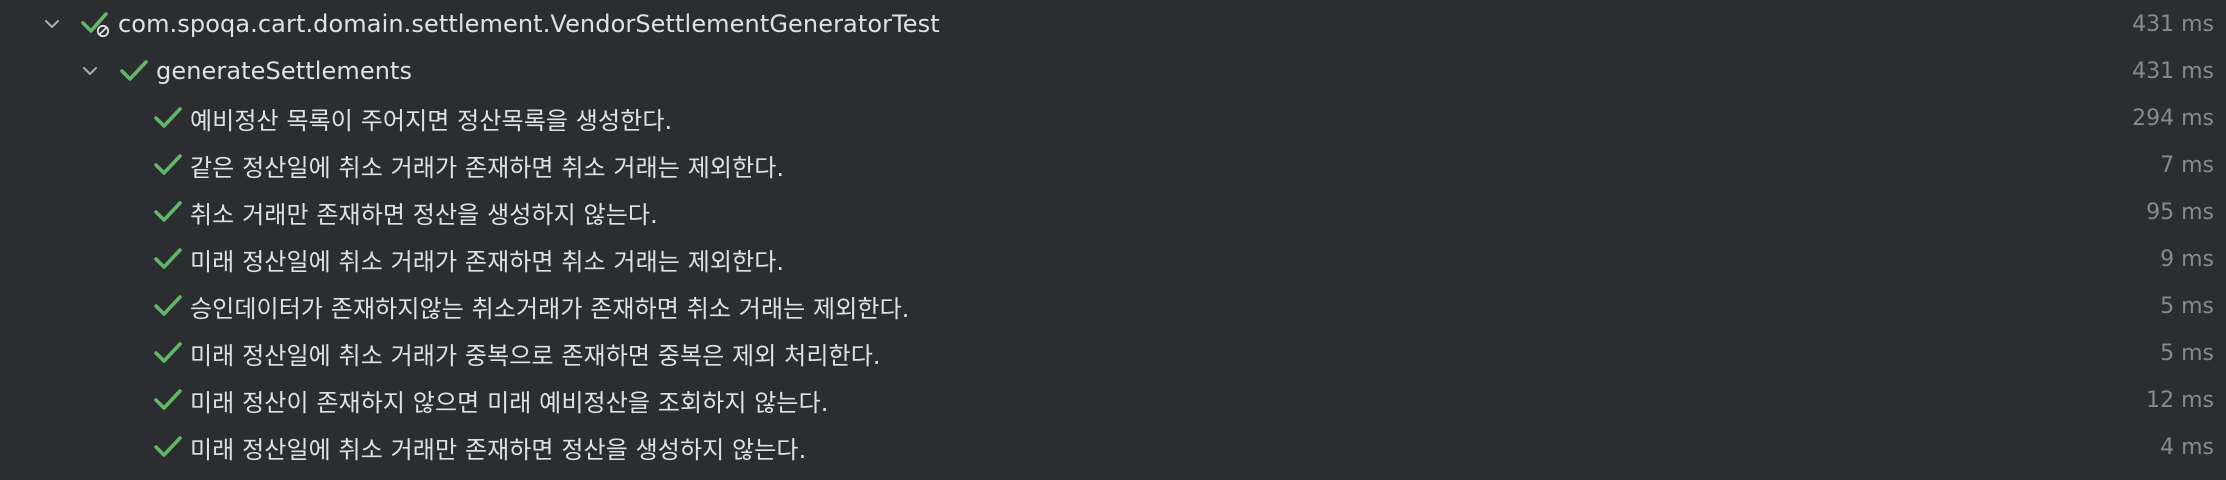 The height and width of the screenshot is (480, 2226). Describe the element at coordinates (550, 308) in the screenshot. I see `test-name: 승인데이터가 존재하지않는 취소거래가 존재하면 취소 거래는 제외한다.` at that location.